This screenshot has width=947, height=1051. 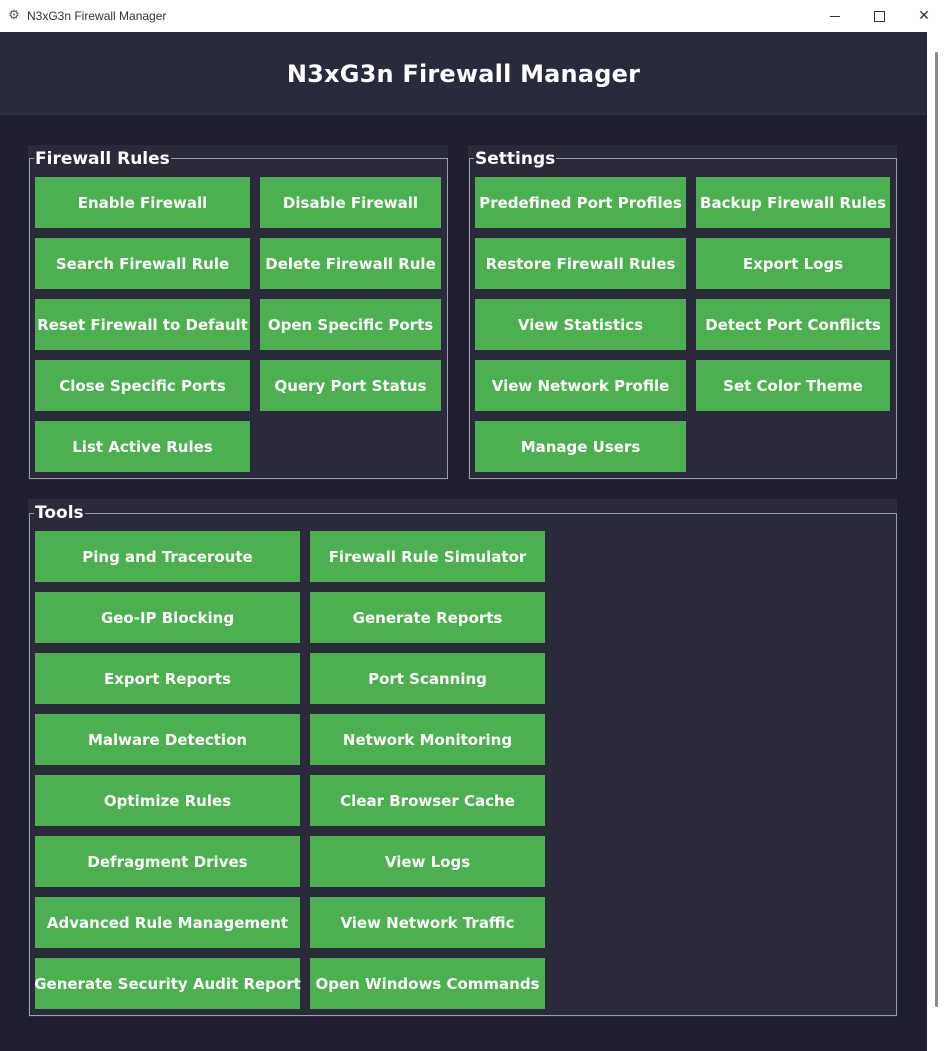 I want to click on ping-traceroute-button: Ping and Traceroute, so click(x=167, y=556).